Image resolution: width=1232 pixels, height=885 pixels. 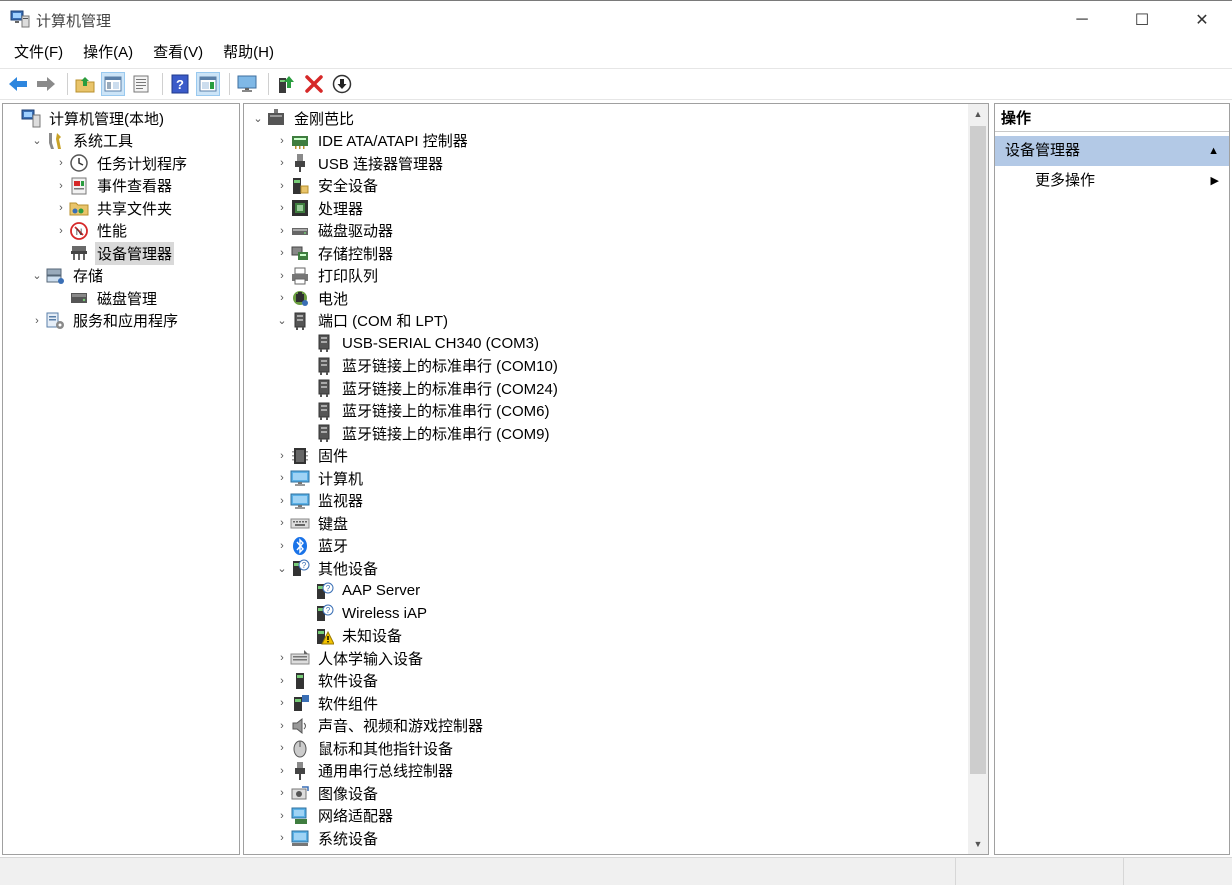 What do you see at coordinates (1112, 151) in the screenshot?
I see `actions-section-device-manager: 设备管理器 ▲` at bounding box center [1112, 151].